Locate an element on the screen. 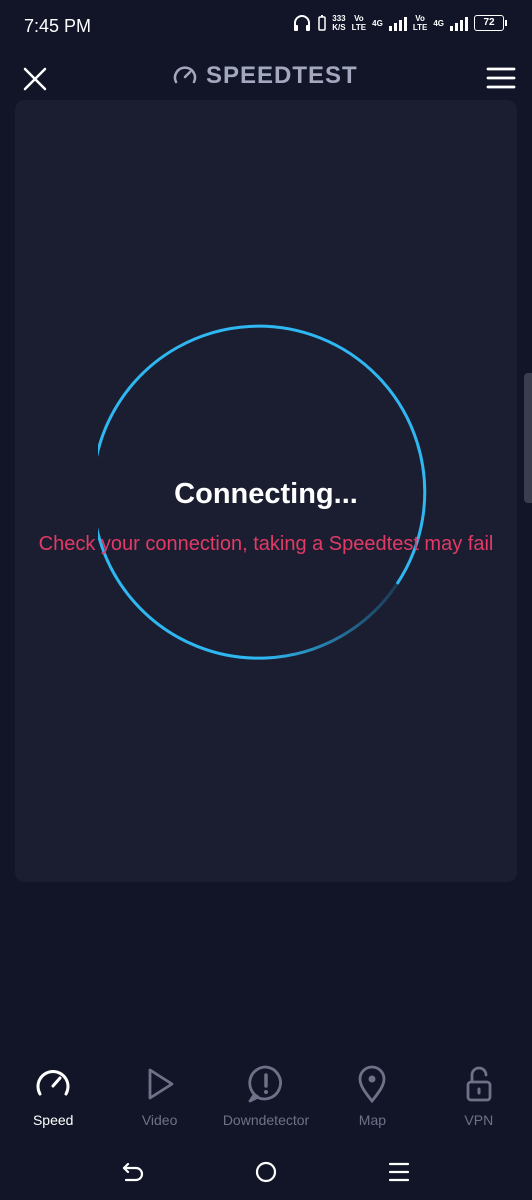 The image size is (532, 1200). bottom-navigation: Speed Video Downdetector Map VPN is located at coordinates (266, 1102).